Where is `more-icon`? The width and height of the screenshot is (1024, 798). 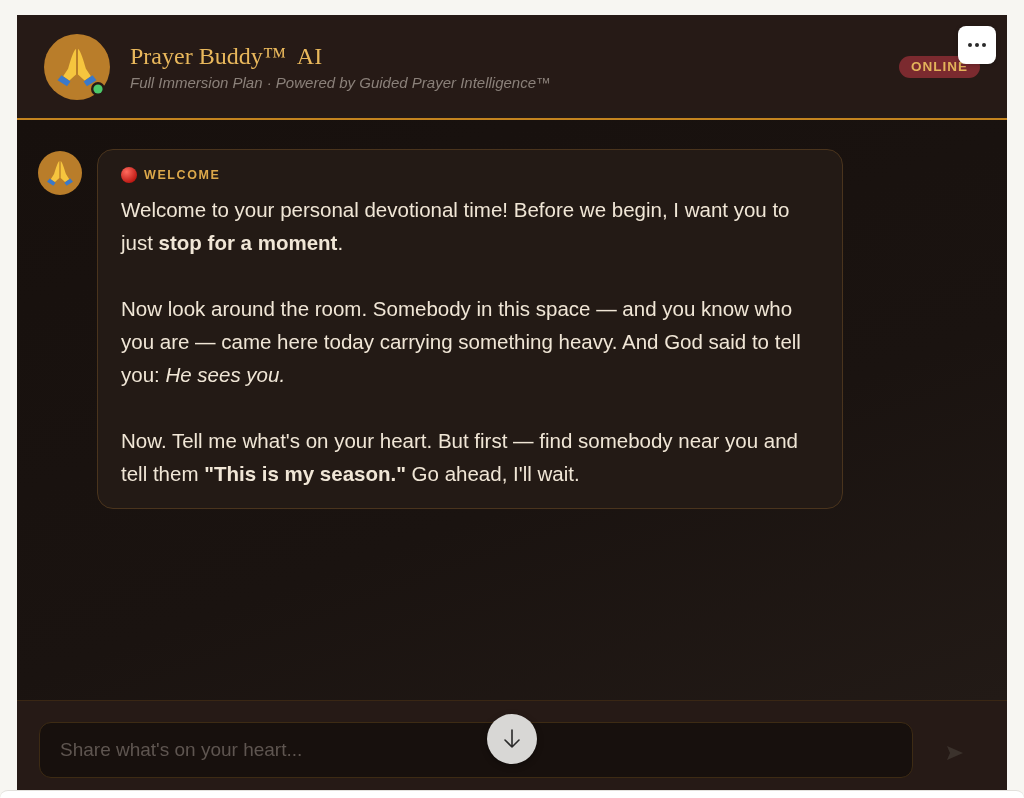
more-icon is located at coordinates (977, 45).